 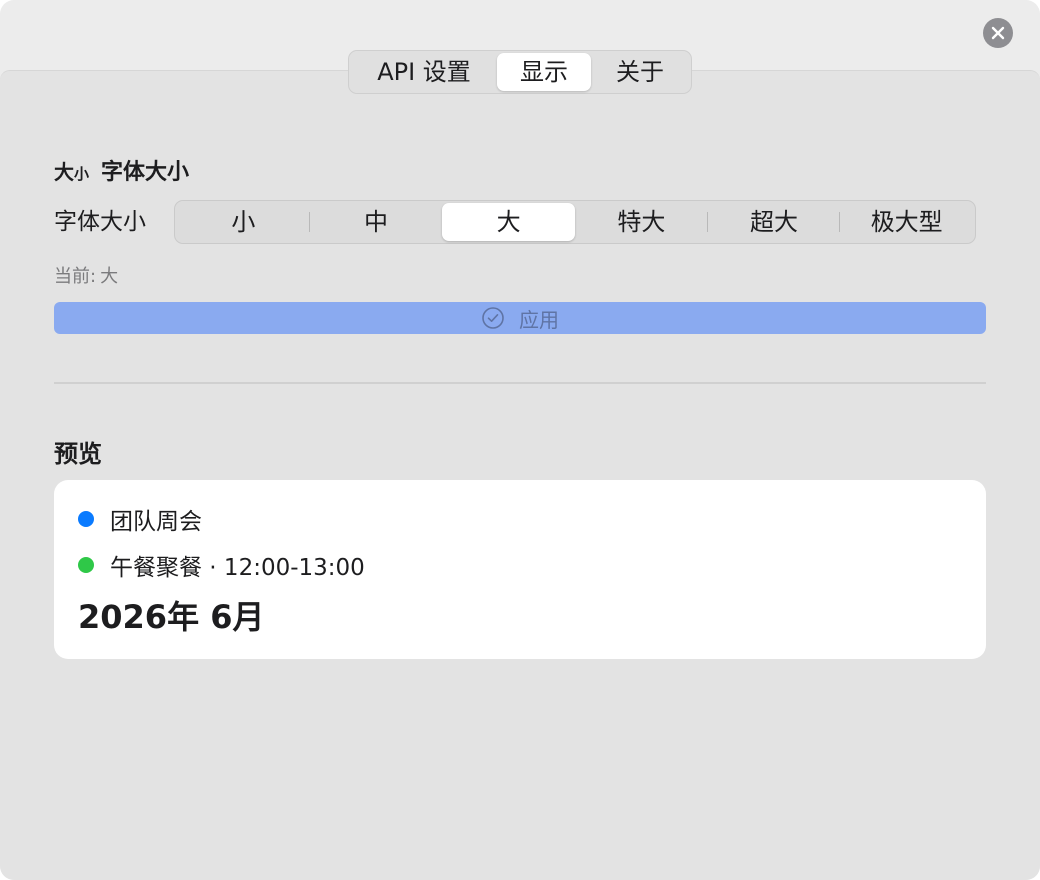 I want to click on close-button, so click(x=998, y=33).